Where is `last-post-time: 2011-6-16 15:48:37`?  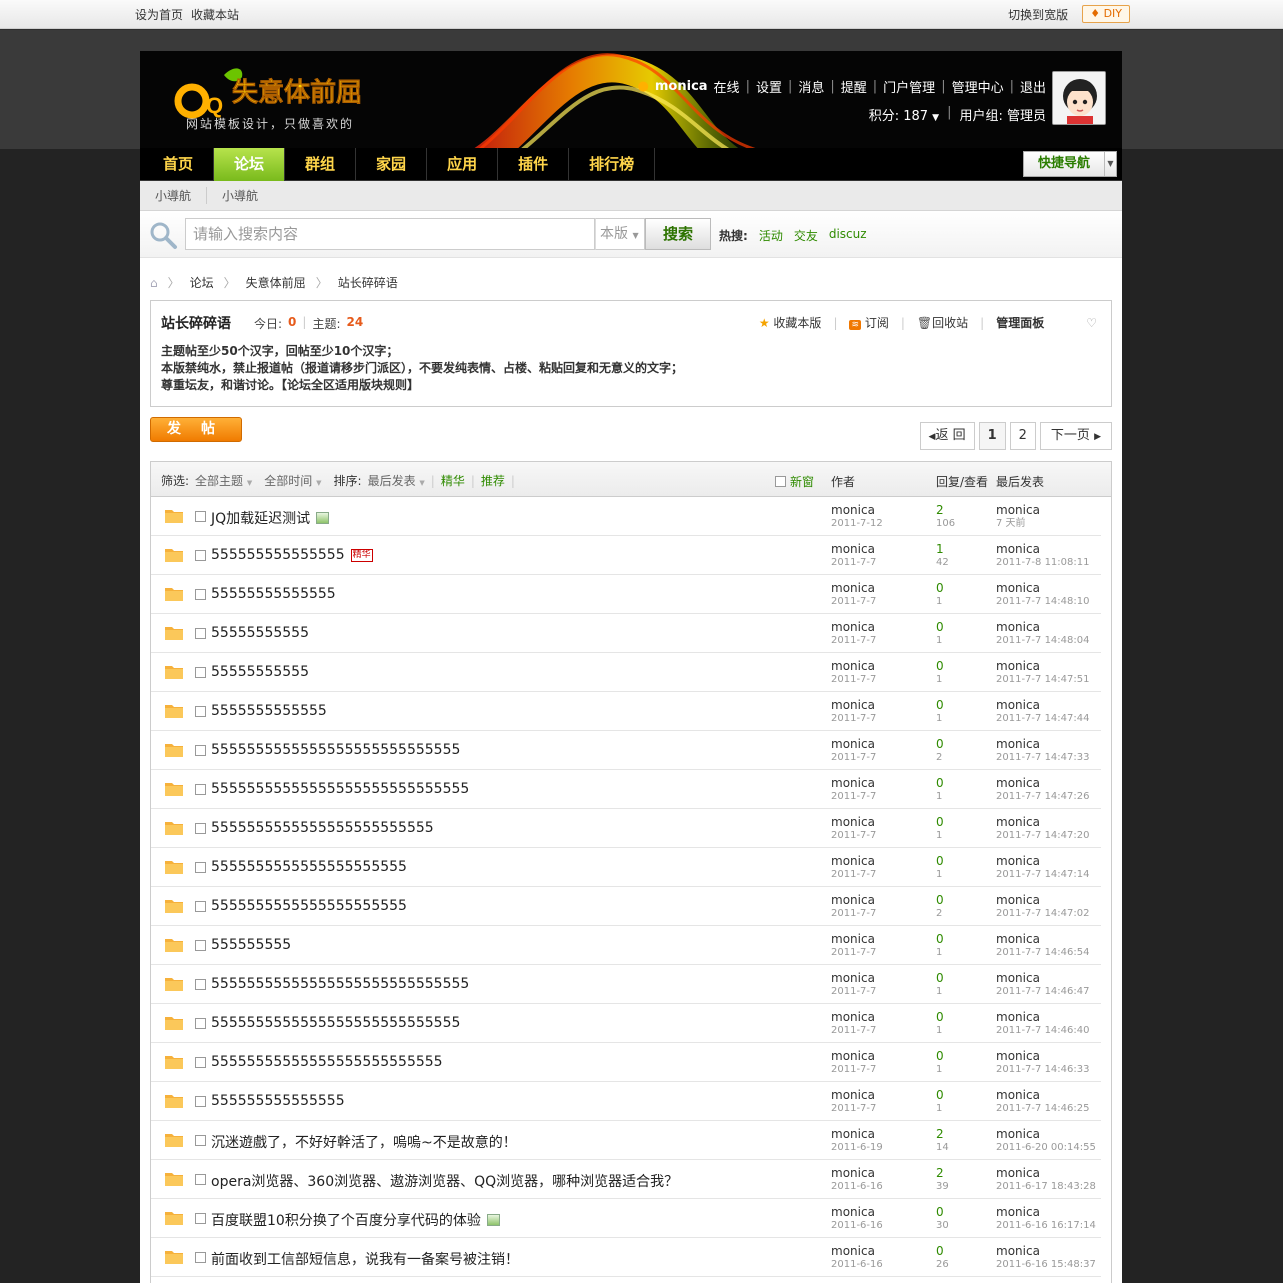
last-post-time: 2011-6-16 15:48:37 is located at coordinates (1046, 1265).